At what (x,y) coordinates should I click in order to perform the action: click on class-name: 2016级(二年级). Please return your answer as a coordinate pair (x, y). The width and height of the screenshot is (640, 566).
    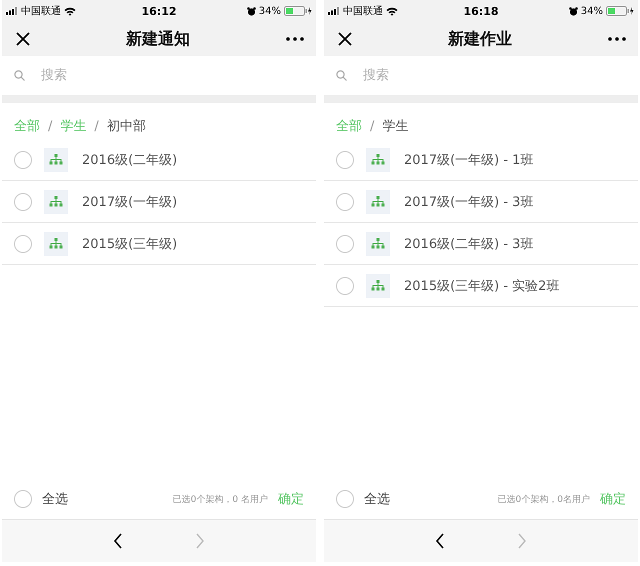
    Looking at the image, I should click on (130, 160).